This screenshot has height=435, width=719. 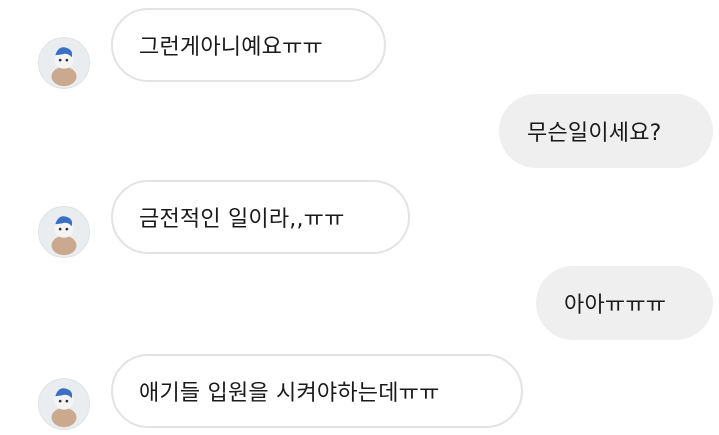 I want to click on message-text: 금전적인 일이라,,ㅠㅠ, so click(x=242, y=219).